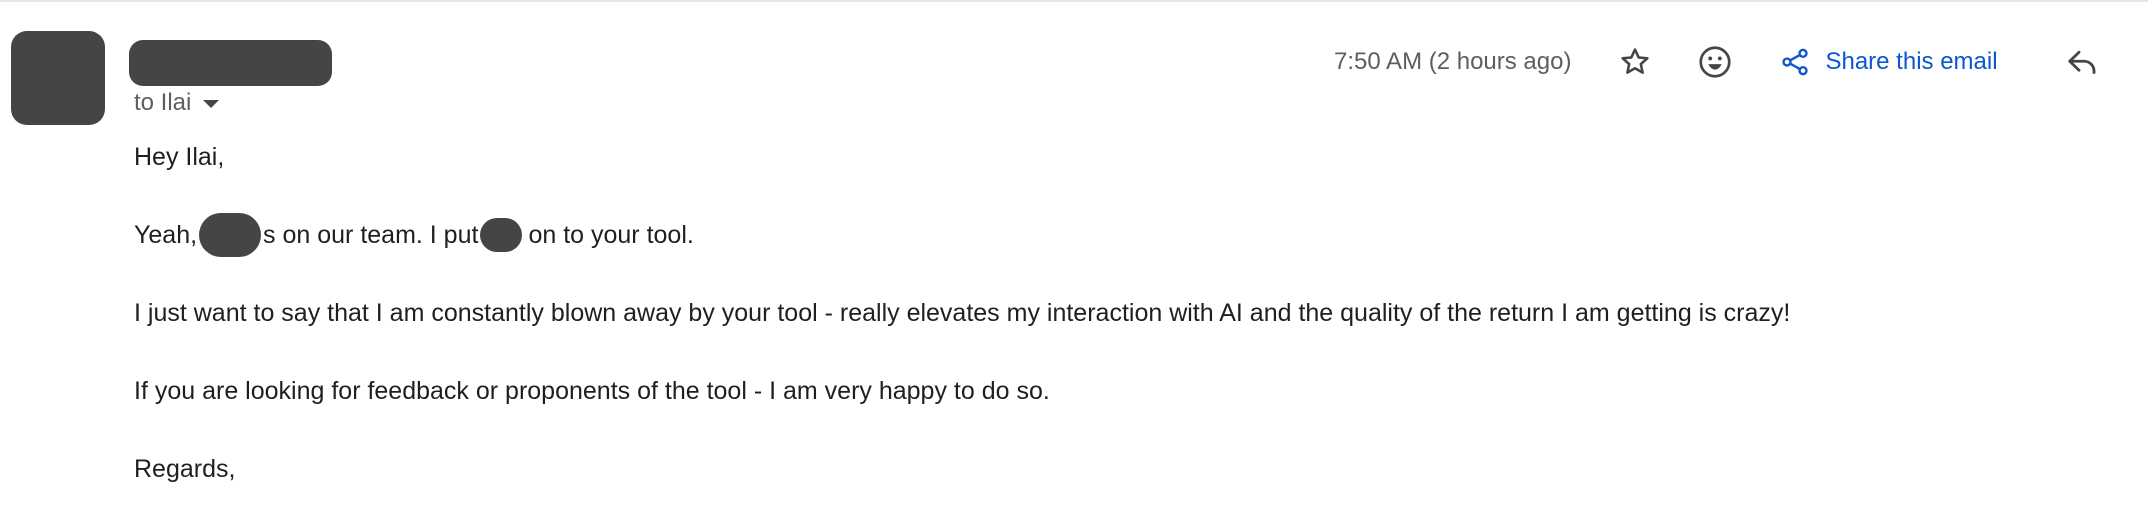  I want to click on email-timestamp: 7:50 AM (2 hours ago), so click(1453, 61).